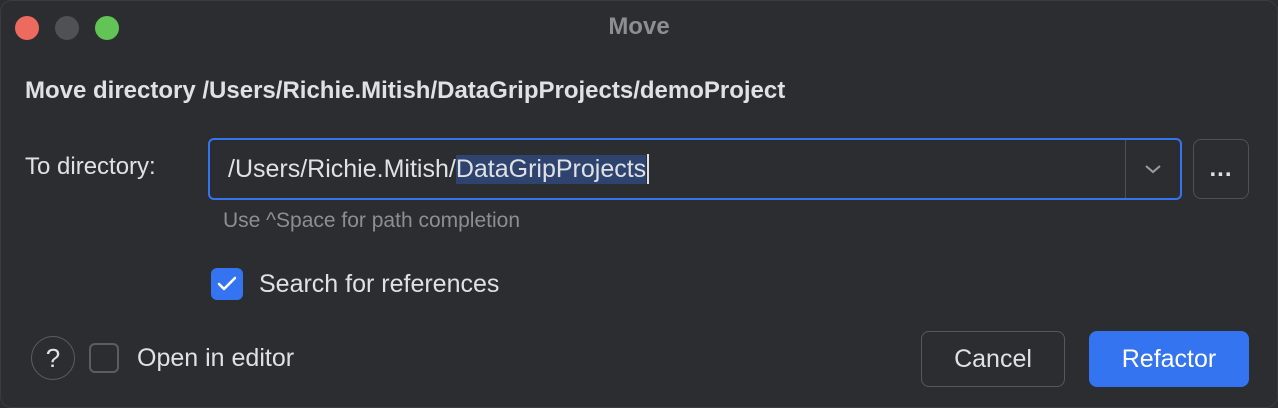  I want to click on to-directory-input: /Users/Richie.Mitish/DataGripProjects, so click(667, 169).